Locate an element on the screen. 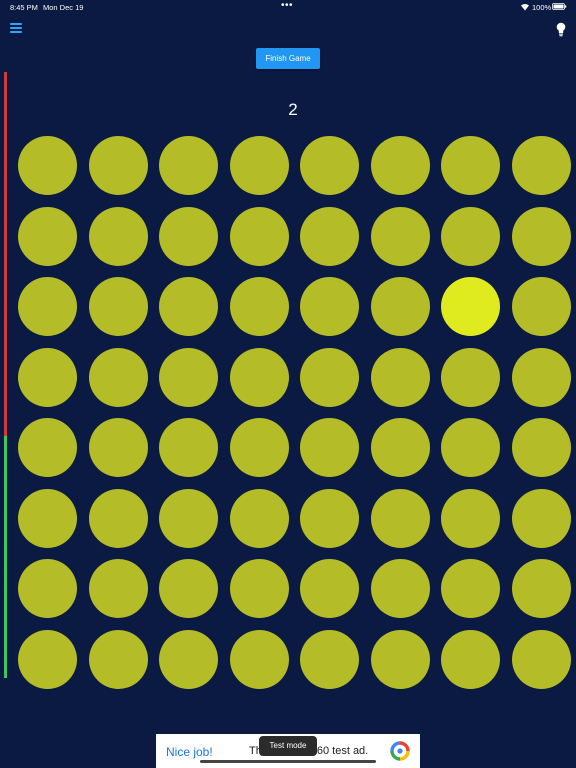 Image resolution: width=576 pixels, height=768 pixels. hamburger-menu-icon is located at coordinates (17, 29).